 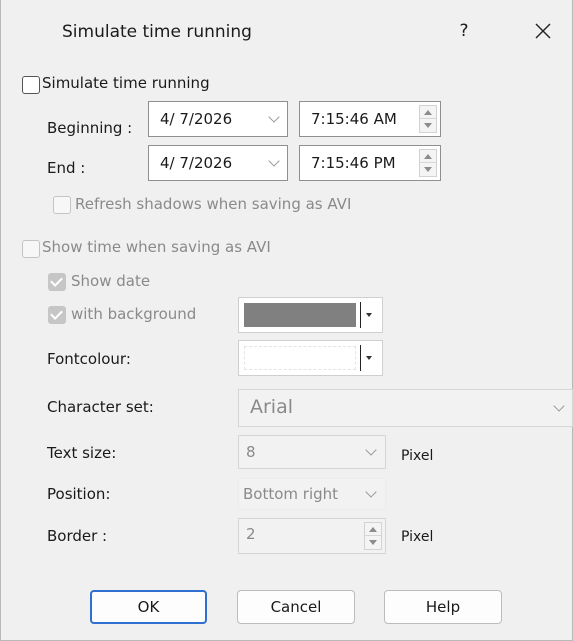 What do you see at coordinates (354, 119) in the screenshot?
I see `beginning-time-value: 7:15:46 AM` at bounding box center [354, 119].